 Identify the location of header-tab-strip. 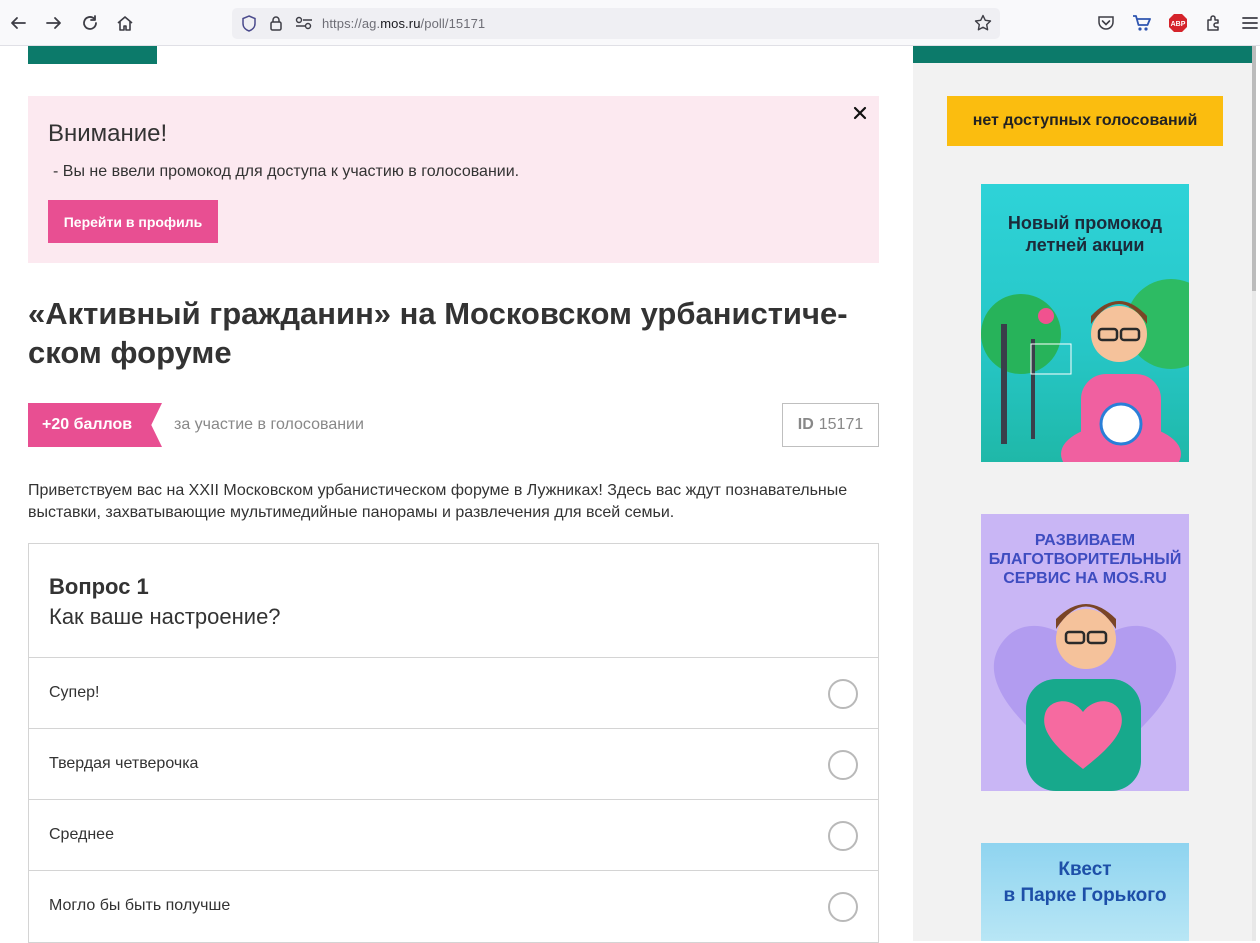
(92, 55).